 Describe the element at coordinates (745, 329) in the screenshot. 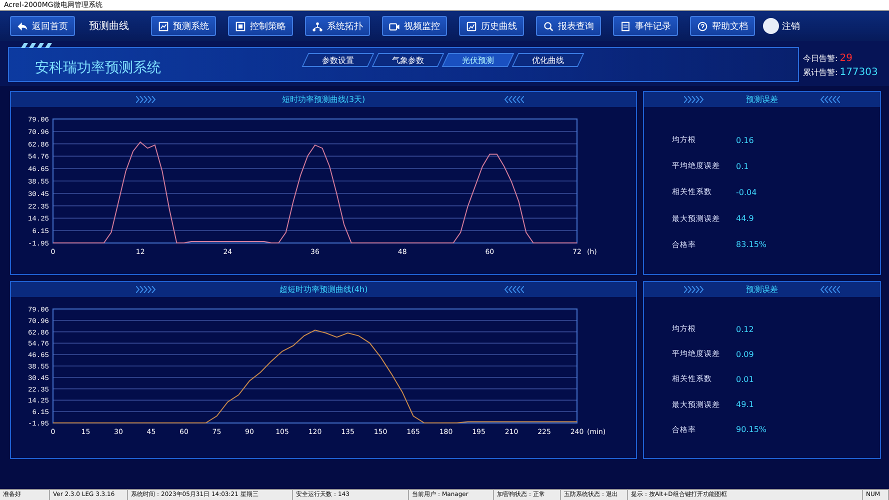

I see `metric-value: 0.12` at that location.